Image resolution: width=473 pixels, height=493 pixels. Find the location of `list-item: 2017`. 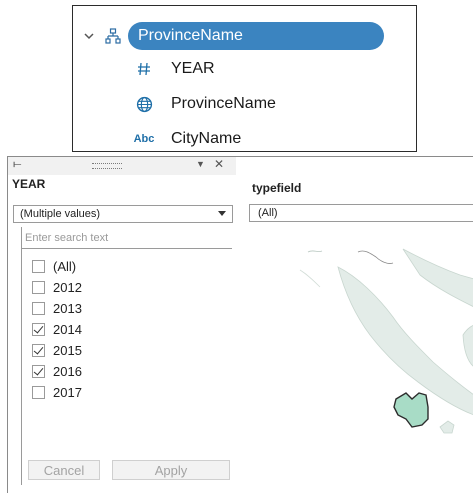

list-item: 2017 is located at coordinates (57, 392).